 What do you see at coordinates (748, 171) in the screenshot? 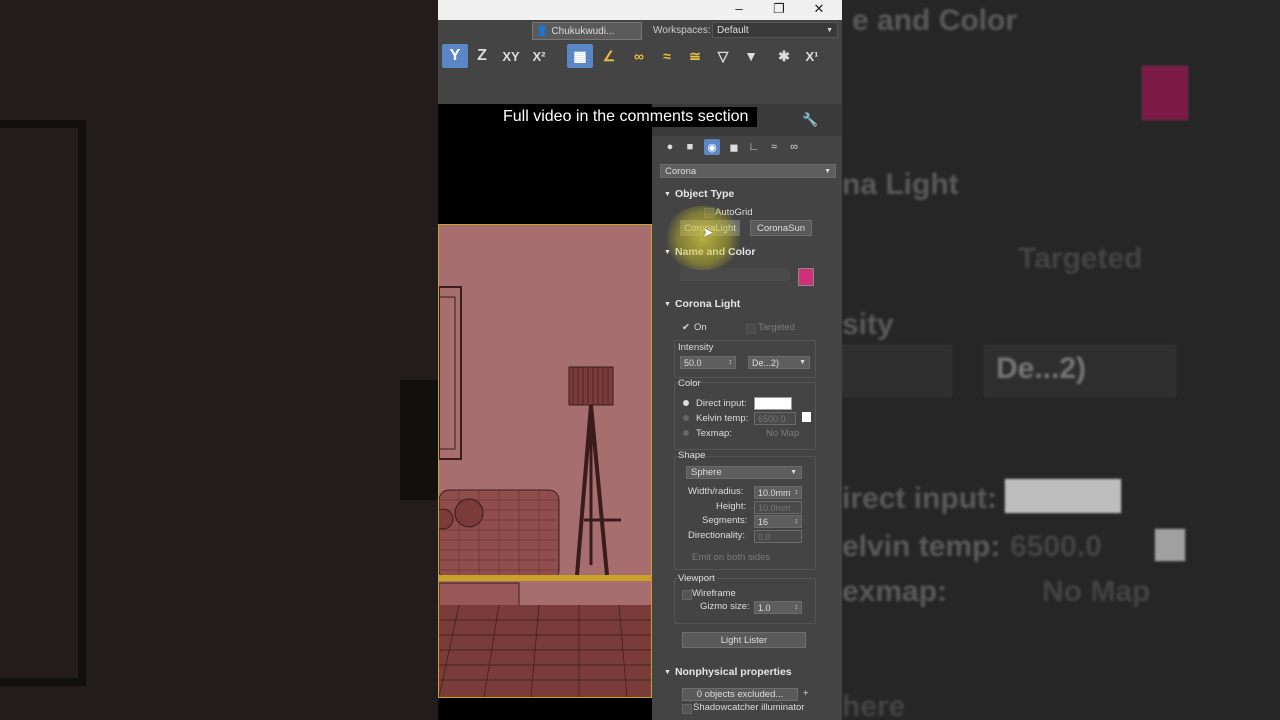
I see `light-type-dropdown: Corona ▼` at bounding box center [748, 171].